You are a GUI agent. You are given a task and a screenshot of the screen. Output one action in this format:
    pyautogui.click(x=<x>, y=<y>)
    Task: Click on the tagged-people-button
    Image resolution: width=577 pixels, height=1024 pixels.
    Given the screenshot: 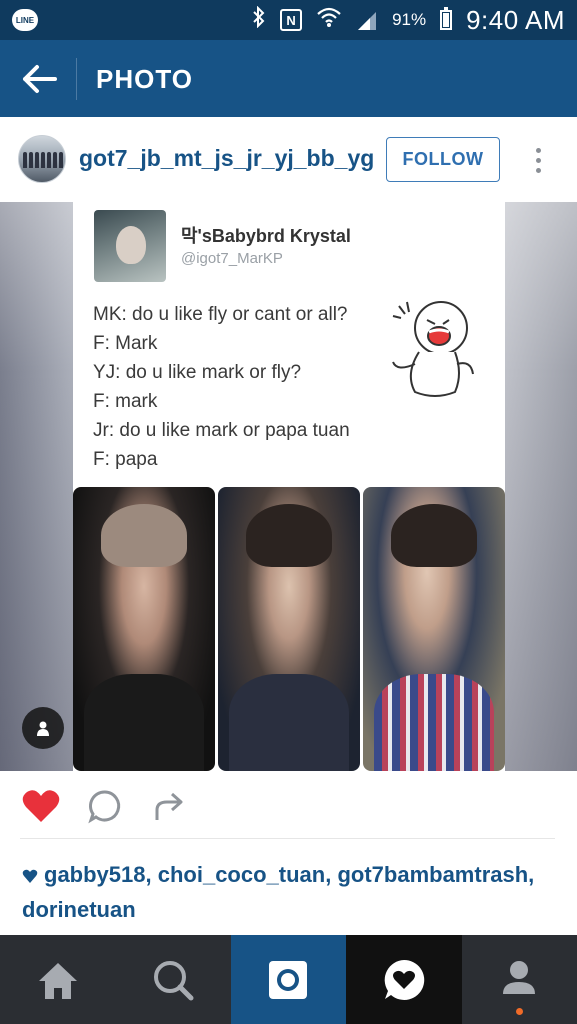 What is the action you would take?
    pyautogui.click(x=43, y=728)
    